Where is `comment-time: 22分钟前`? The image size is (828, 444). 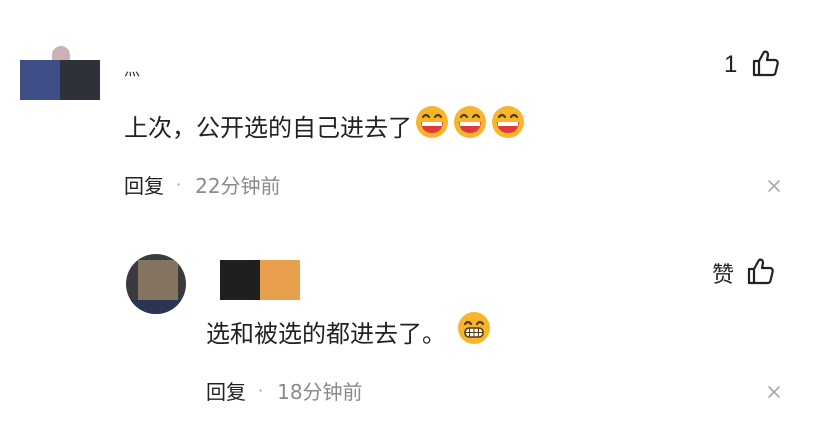 comment-time: 22分钟前 is located at coordinates (238, 186).